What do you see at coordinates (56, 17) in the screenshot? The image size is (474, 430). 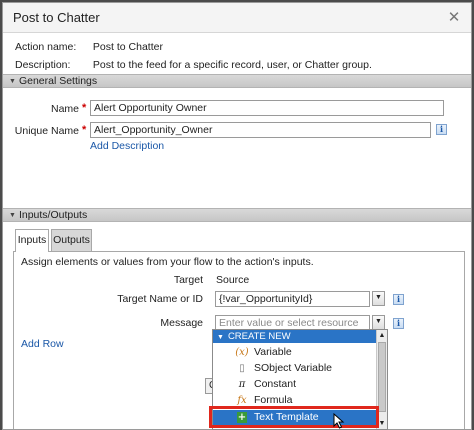 I see `dialog-title: Post to Chatter` at bounding box center [56, 17].